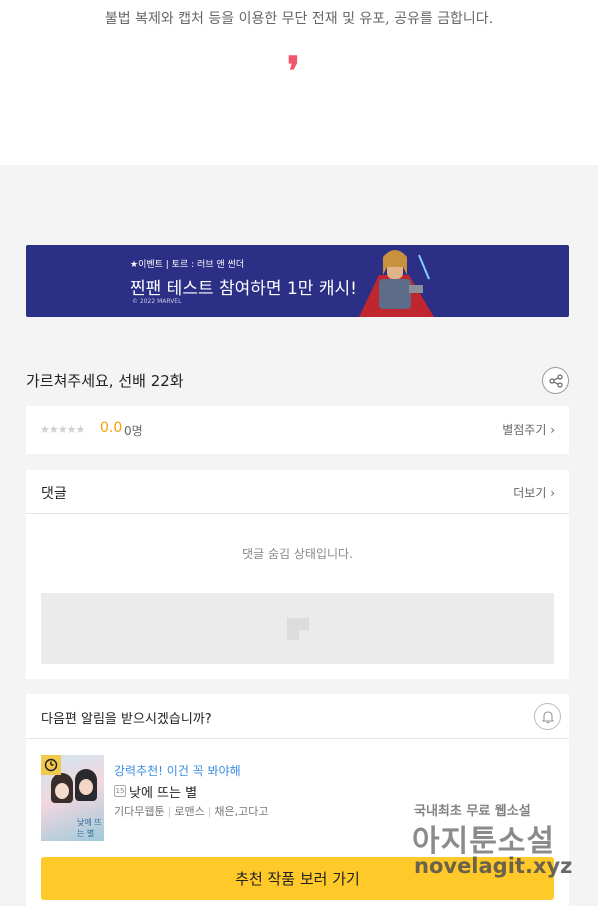 This screenshot has height=906, width=598. I want to click on age-rating-badge: 15, so click(120, 791).